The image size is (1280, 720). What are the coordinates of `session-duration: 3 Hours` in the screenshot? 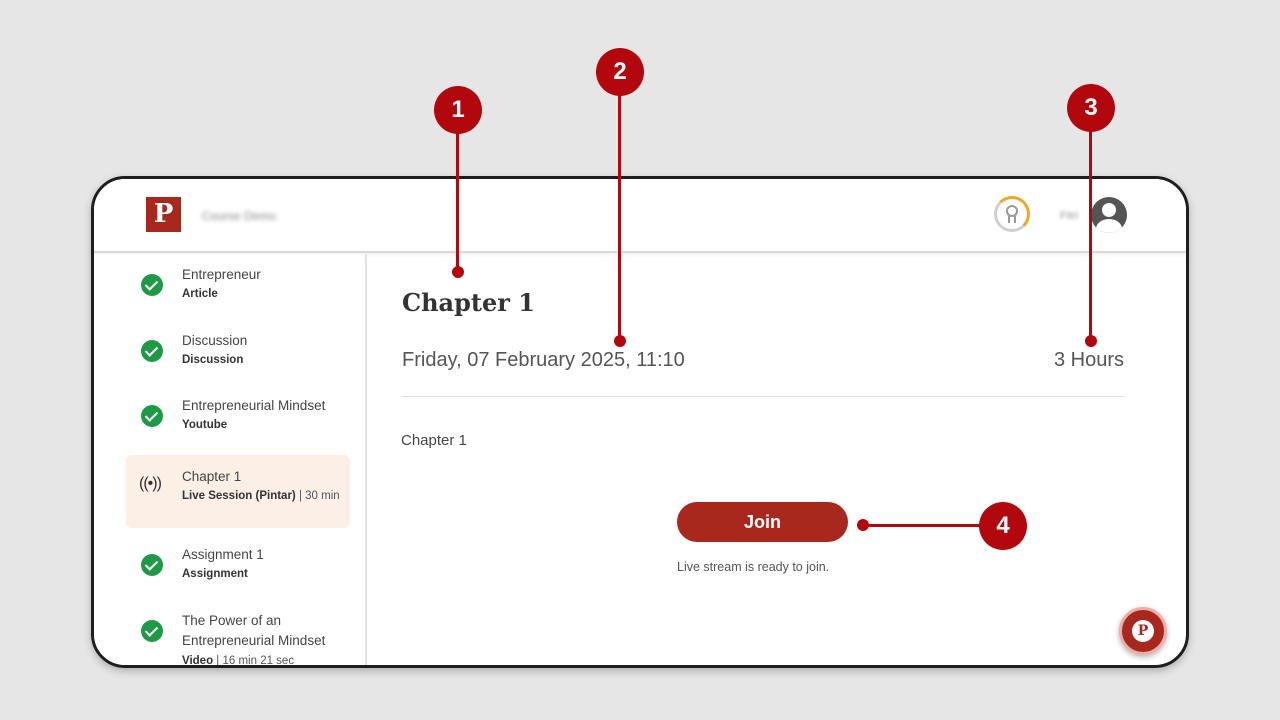 It's located at (1088, 360).